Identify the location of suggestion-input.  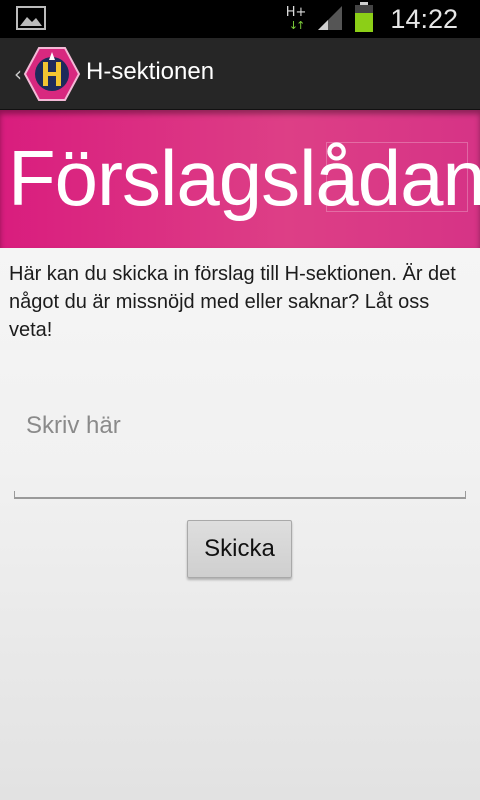
(240, 447).